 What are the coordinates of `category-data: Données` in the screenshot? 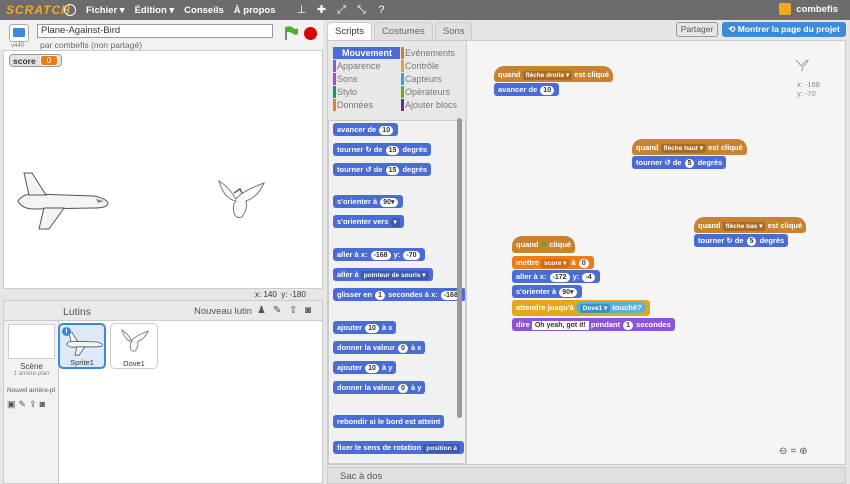 It's located at (353, 105).